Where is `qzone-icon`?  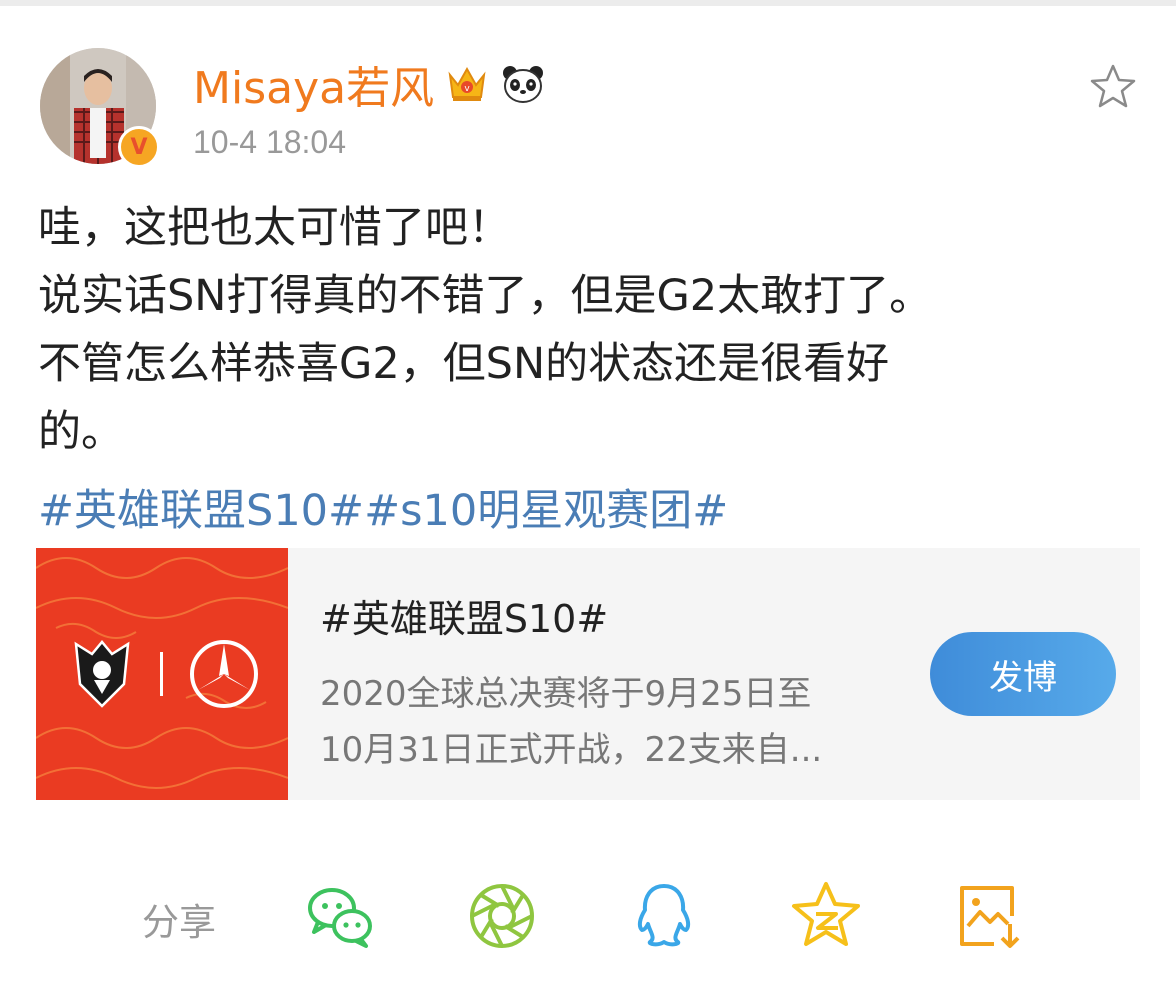
qzone-icon is located at coordinates (826, 916).